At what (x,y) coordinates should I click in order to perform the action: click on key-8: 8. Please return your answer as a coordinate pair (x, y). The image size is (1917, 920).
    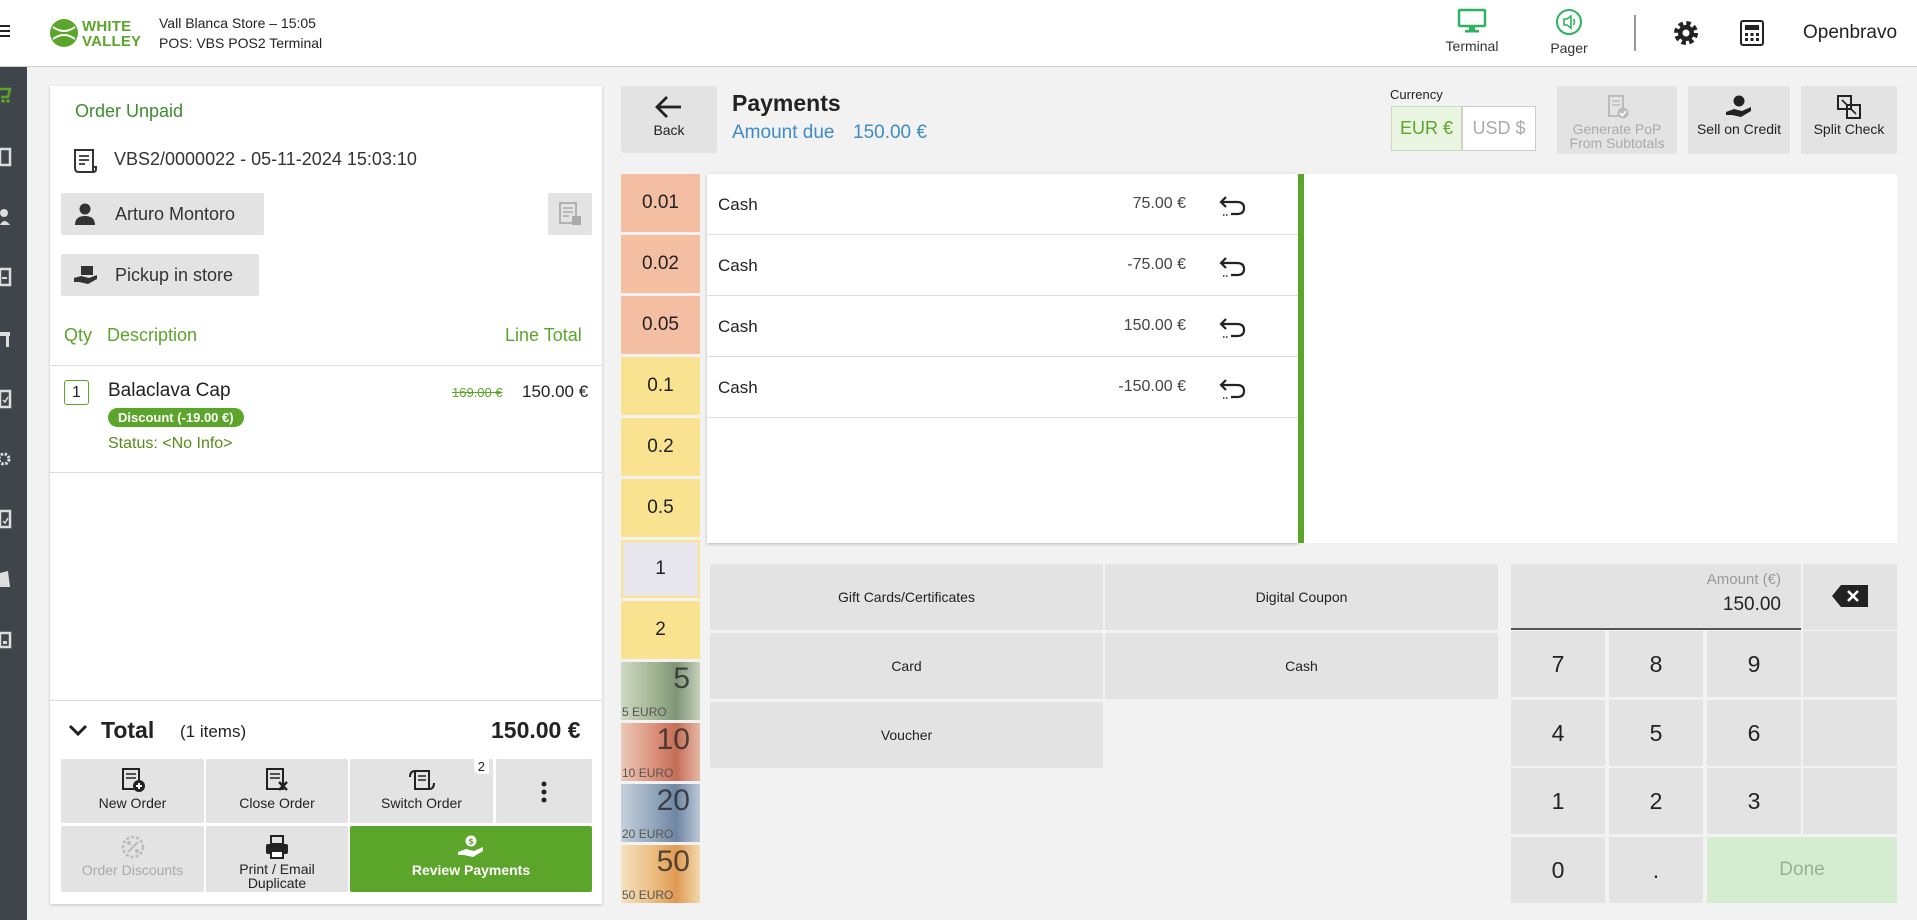
    Looking at the image, I should click on (1656, 664).